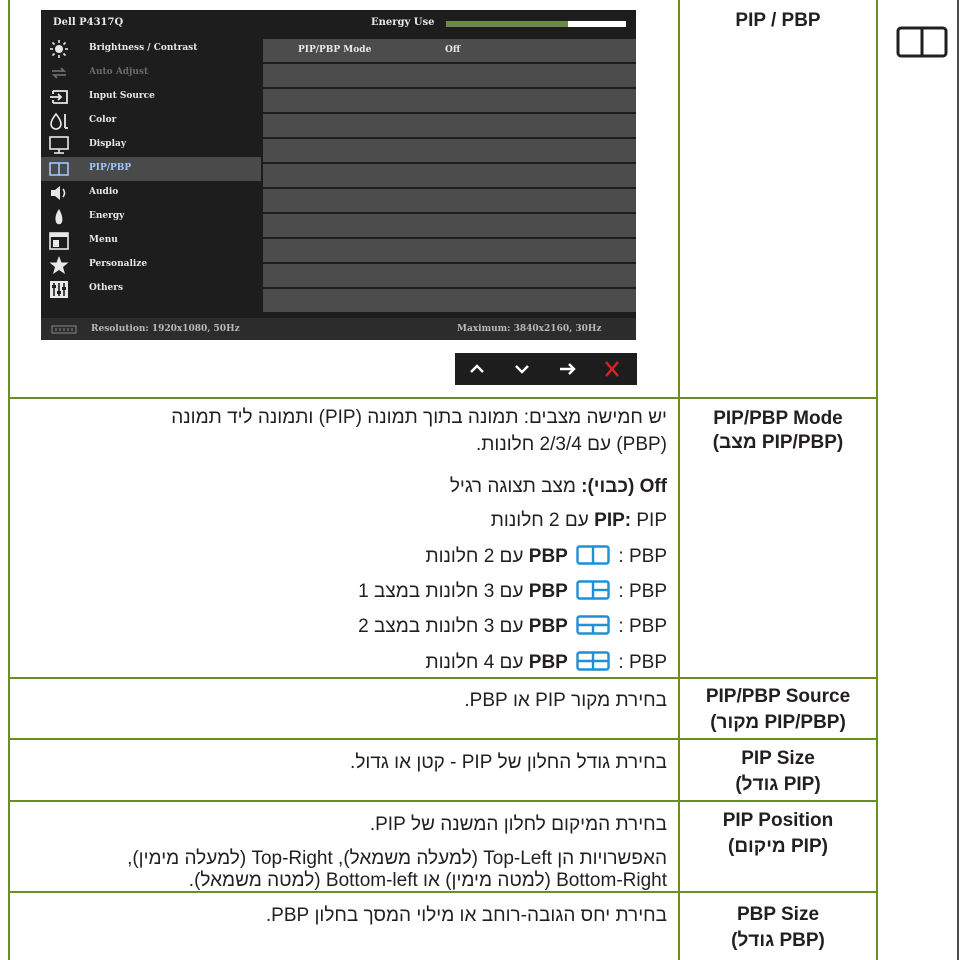 This screenshot has height=960, width=964. Describe the element at coordinates (453, 50) in the screenshot. I see `setting-value: Off` at that location.